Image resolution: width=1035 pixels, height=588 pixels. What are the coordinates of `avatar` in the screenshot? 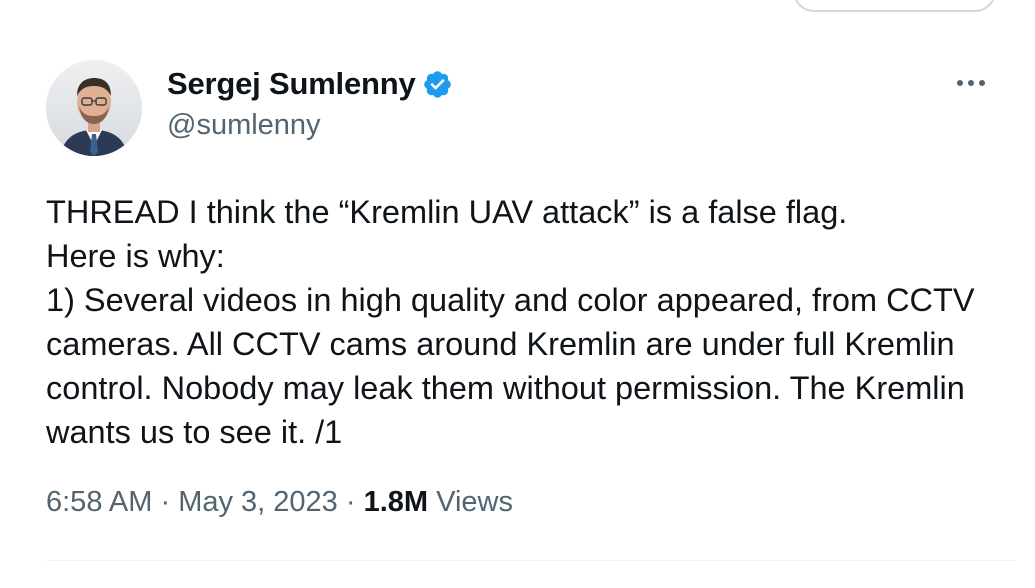 It's located at (94, 108).